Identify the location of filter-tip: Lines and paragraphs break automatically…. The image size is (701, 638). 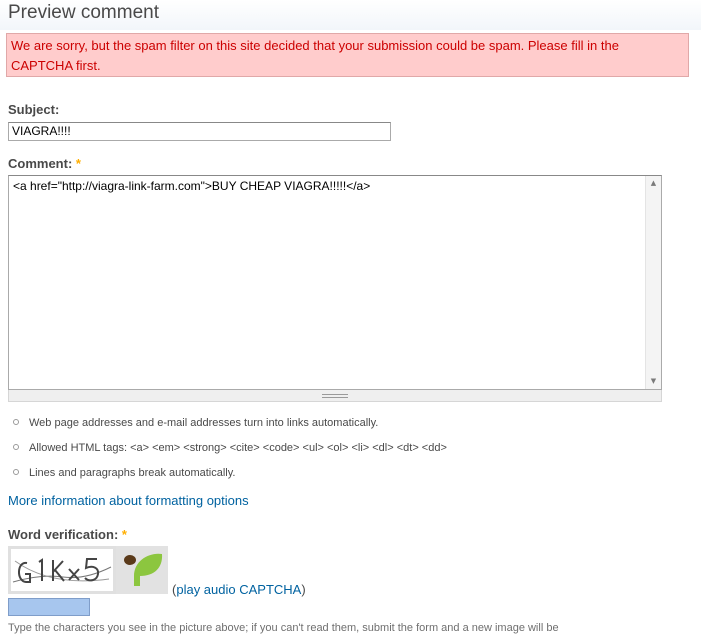
(230, 476).